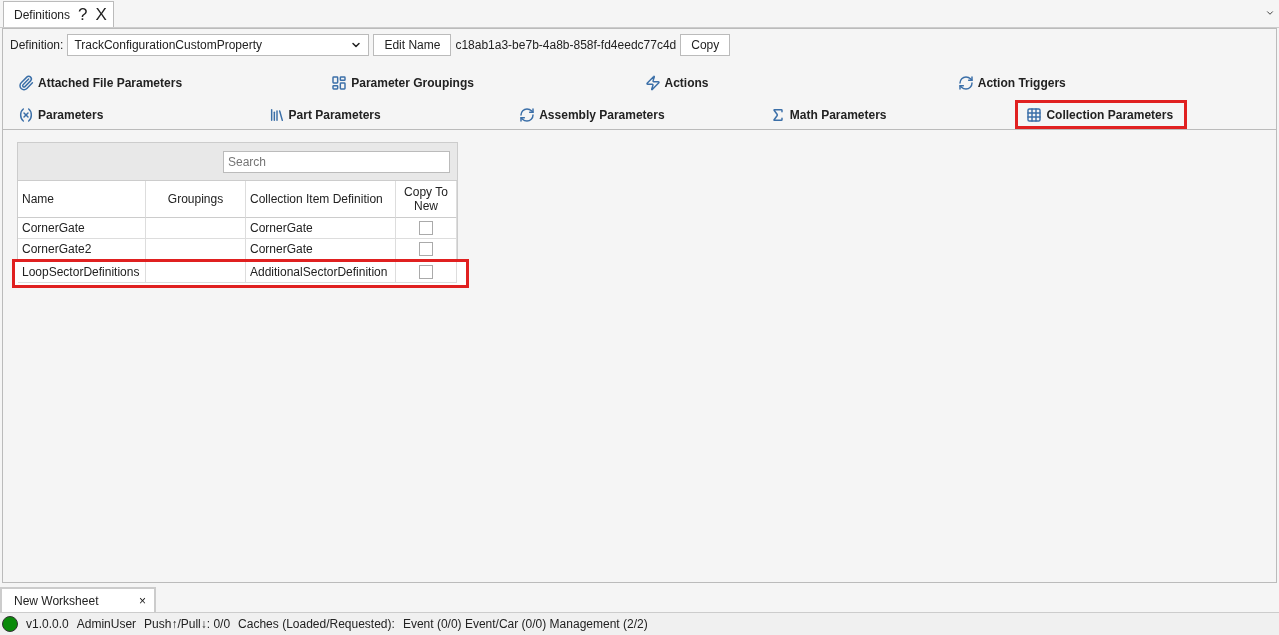  Describe the element at coordinates (106, 624) in the screenshot. I see `status-text: AdminUser` at that location.